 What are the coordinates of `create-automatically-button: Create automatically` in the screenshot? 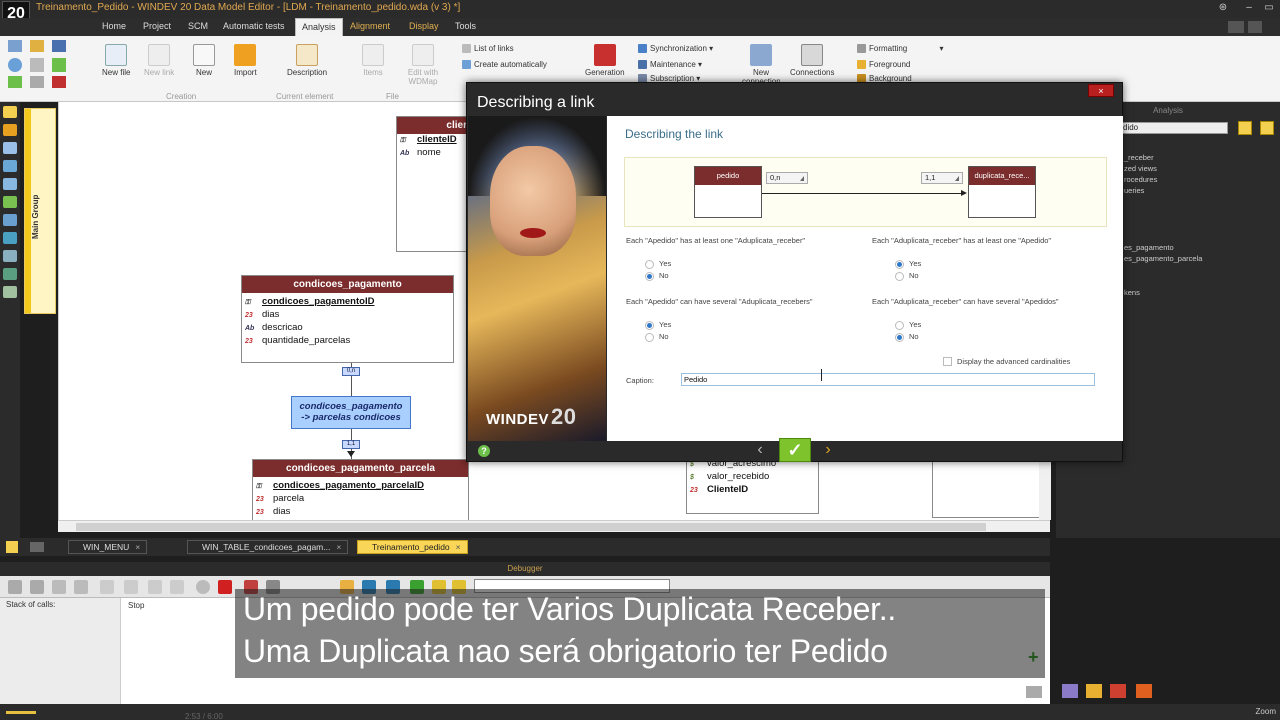 It's located at (504, 65).